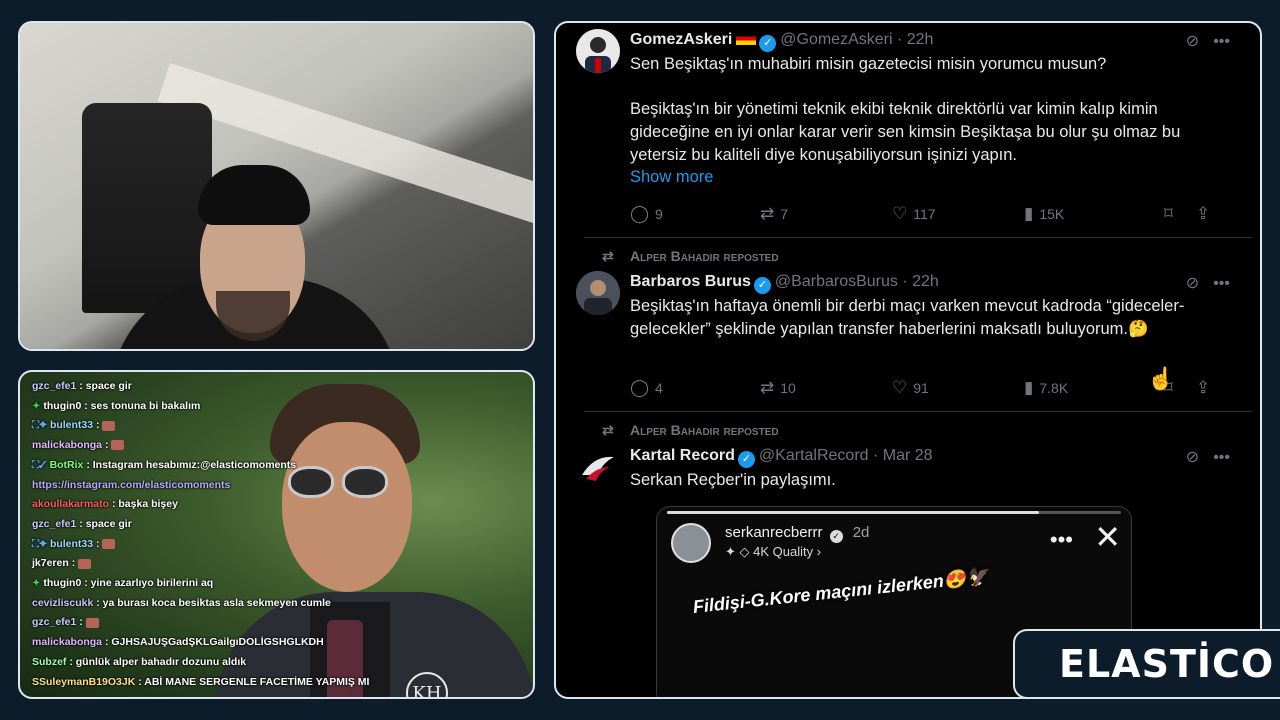  What do you see at coordinates (131, 485) in the screenshot?
I see `chat-username: https://instagram.com/elasticomoments` at bounding box center [131, 485].